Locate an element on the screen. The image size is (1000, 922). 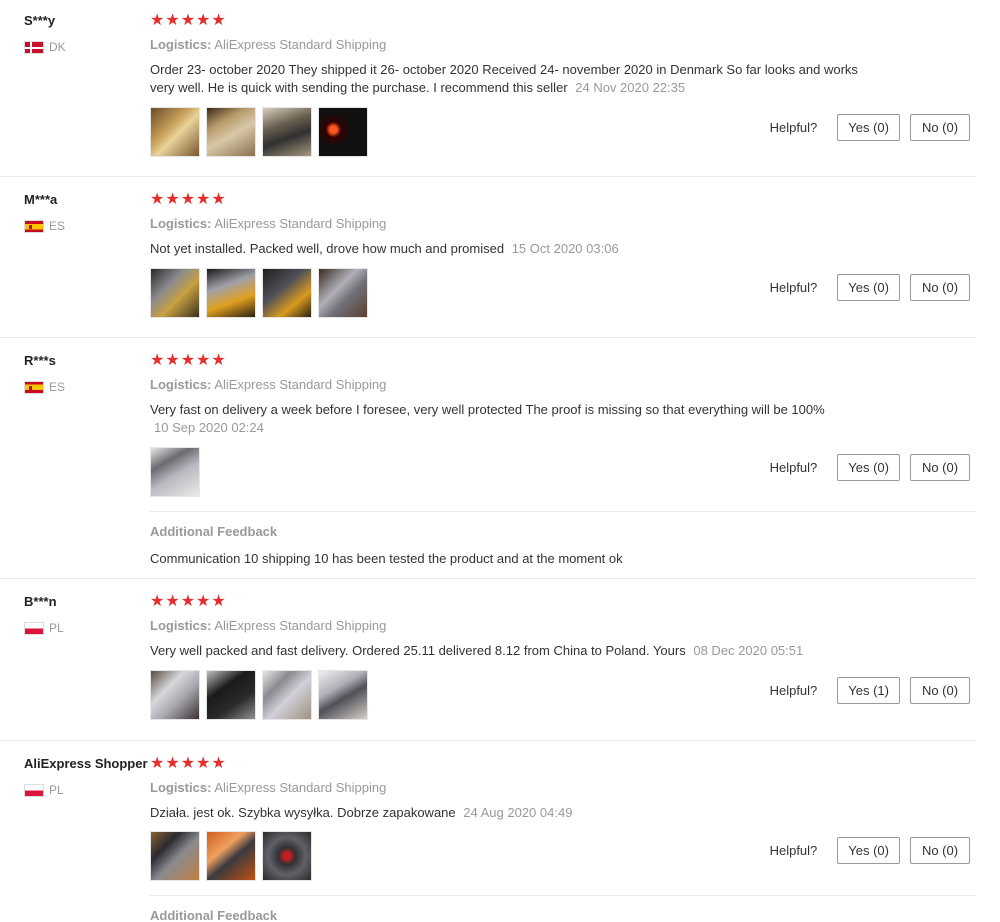
review-date: 10 Sep 2020 02:24 is located at coordinates (209, 427).